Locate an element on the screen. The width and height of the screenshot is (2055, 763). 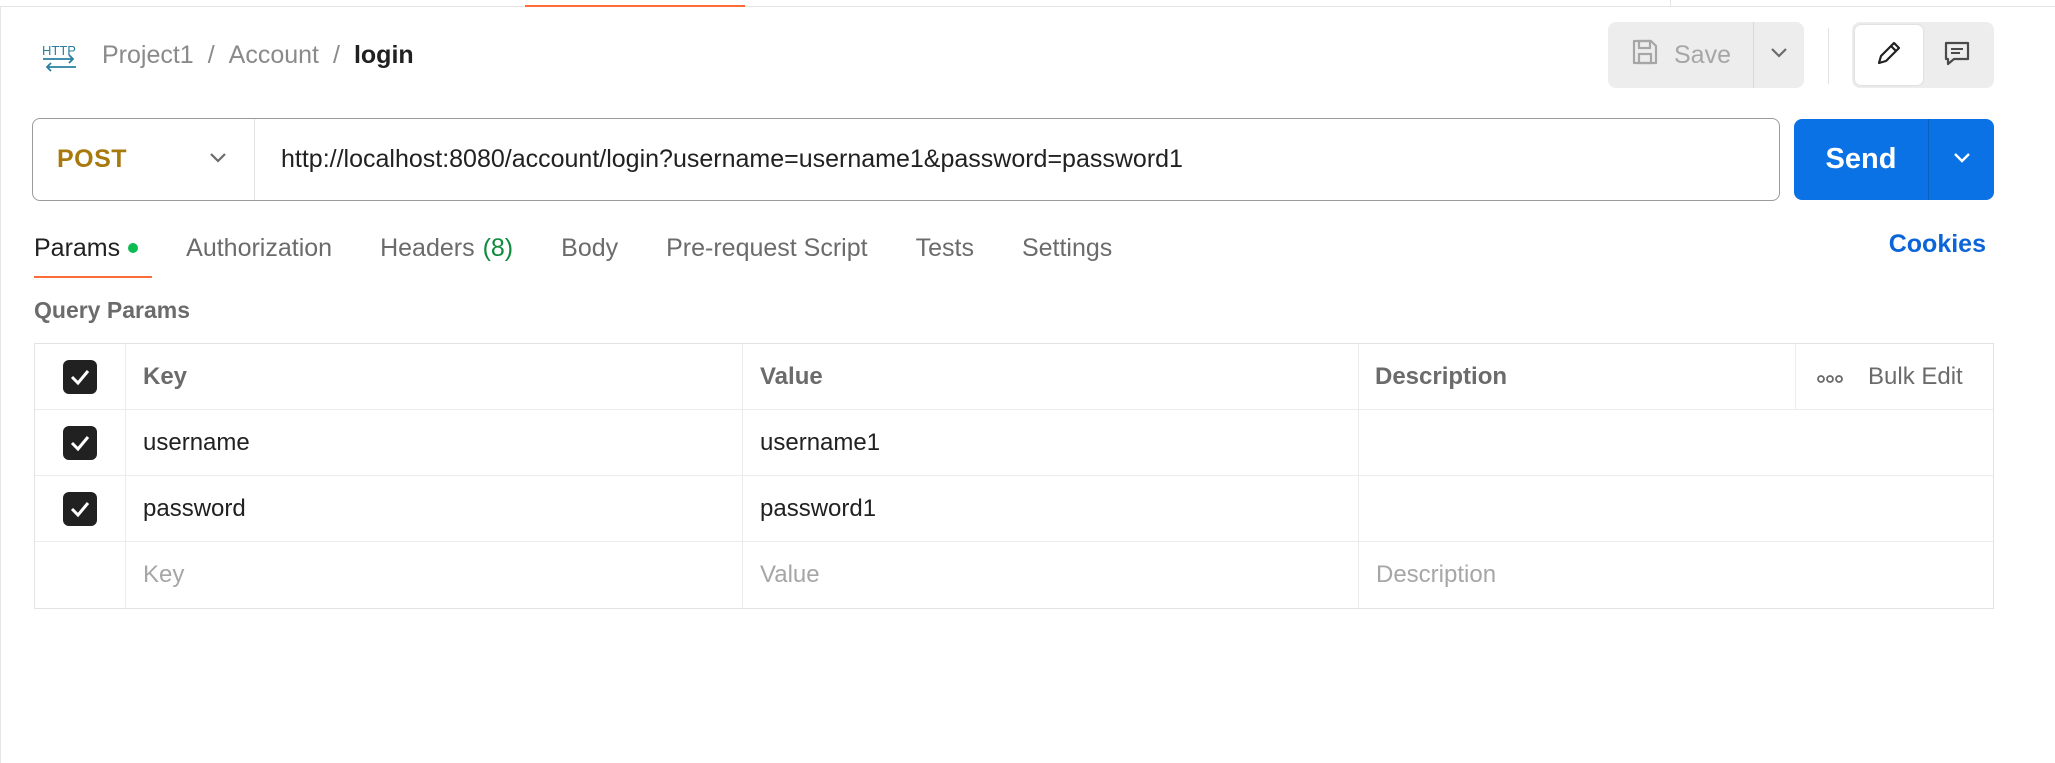
save-button-group: Save is located at coordinates (1706, 55).